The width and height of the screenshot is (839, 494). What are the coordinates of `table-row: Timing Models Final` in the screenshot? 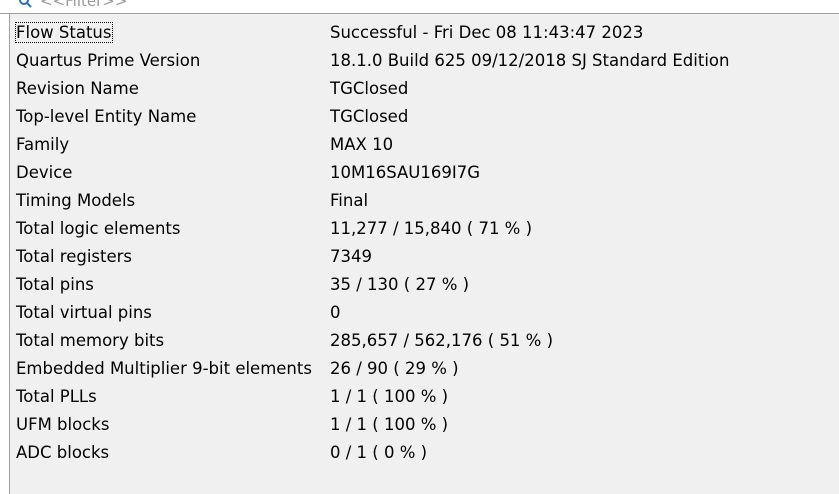 It's located at (371, 200).